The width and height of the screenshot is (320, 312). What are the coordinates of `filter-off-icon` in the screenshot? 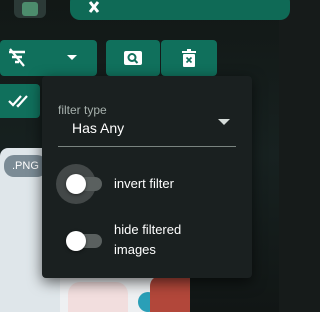 It's located at (17, 57).